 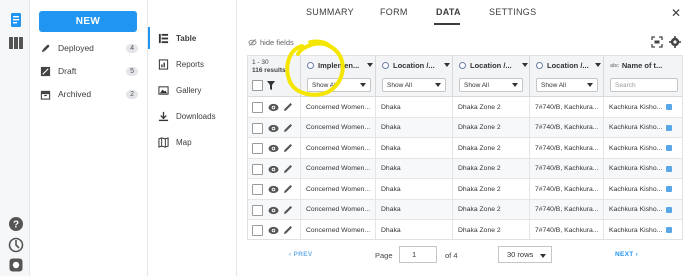 I want to click on close-icon: ✕, so click(x=676, y=13).